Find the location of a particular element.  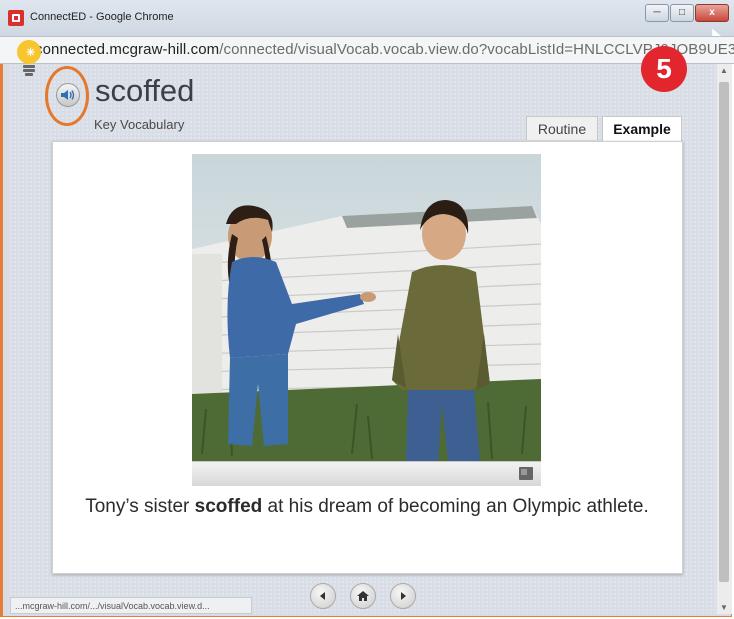

scroll-down-icon: ▼ is located at coordinates (724, 607).